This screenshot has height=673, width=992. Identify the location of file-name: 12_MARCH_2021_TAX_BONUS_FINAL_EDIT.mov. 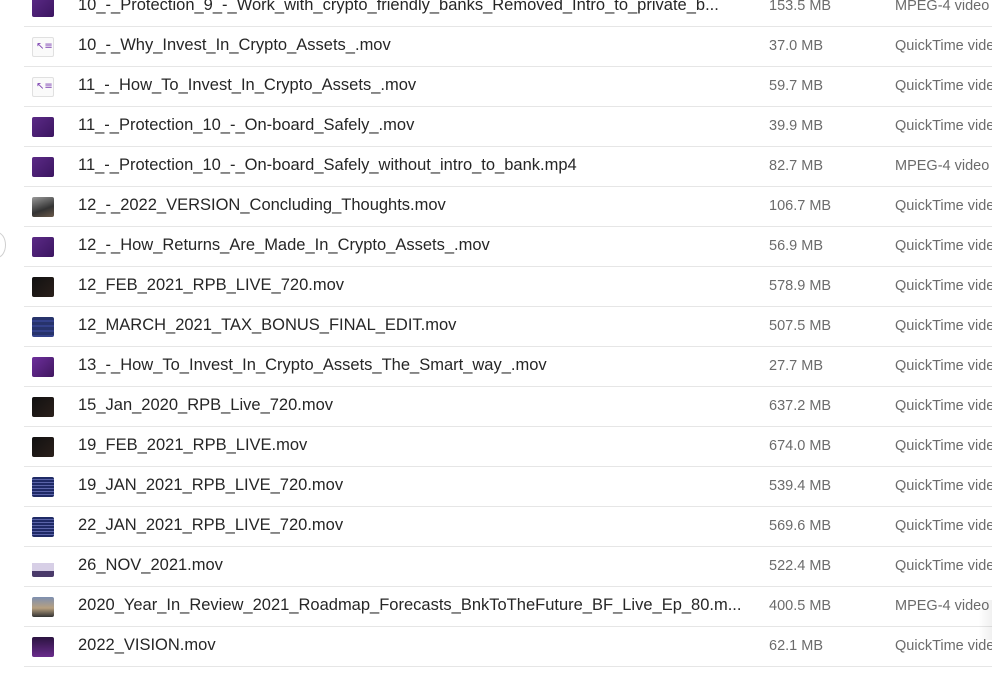
(267, 325).